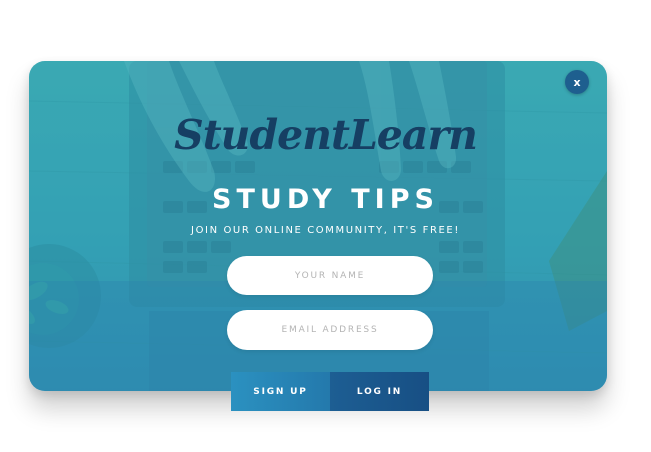 Image resolution: width=651 pixels, height=452 pixels. I want to click on auth-actions: SIGN UP LOG IN, so click(330, 391).